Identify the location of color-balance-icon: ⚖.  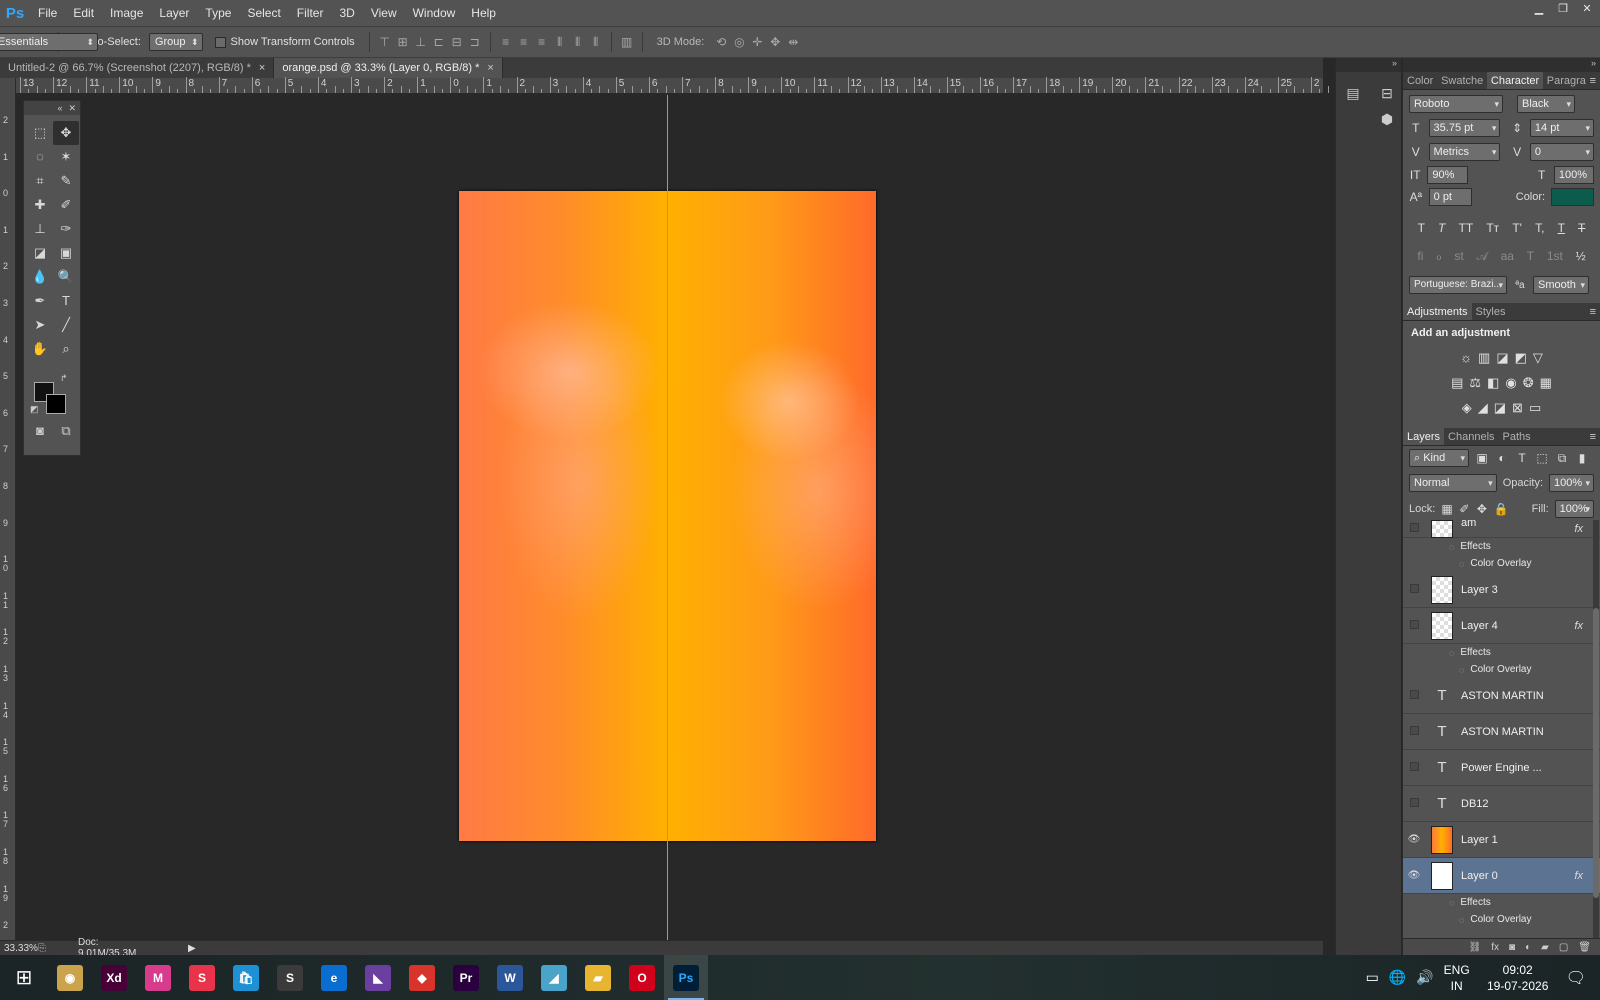
(1475, 383).